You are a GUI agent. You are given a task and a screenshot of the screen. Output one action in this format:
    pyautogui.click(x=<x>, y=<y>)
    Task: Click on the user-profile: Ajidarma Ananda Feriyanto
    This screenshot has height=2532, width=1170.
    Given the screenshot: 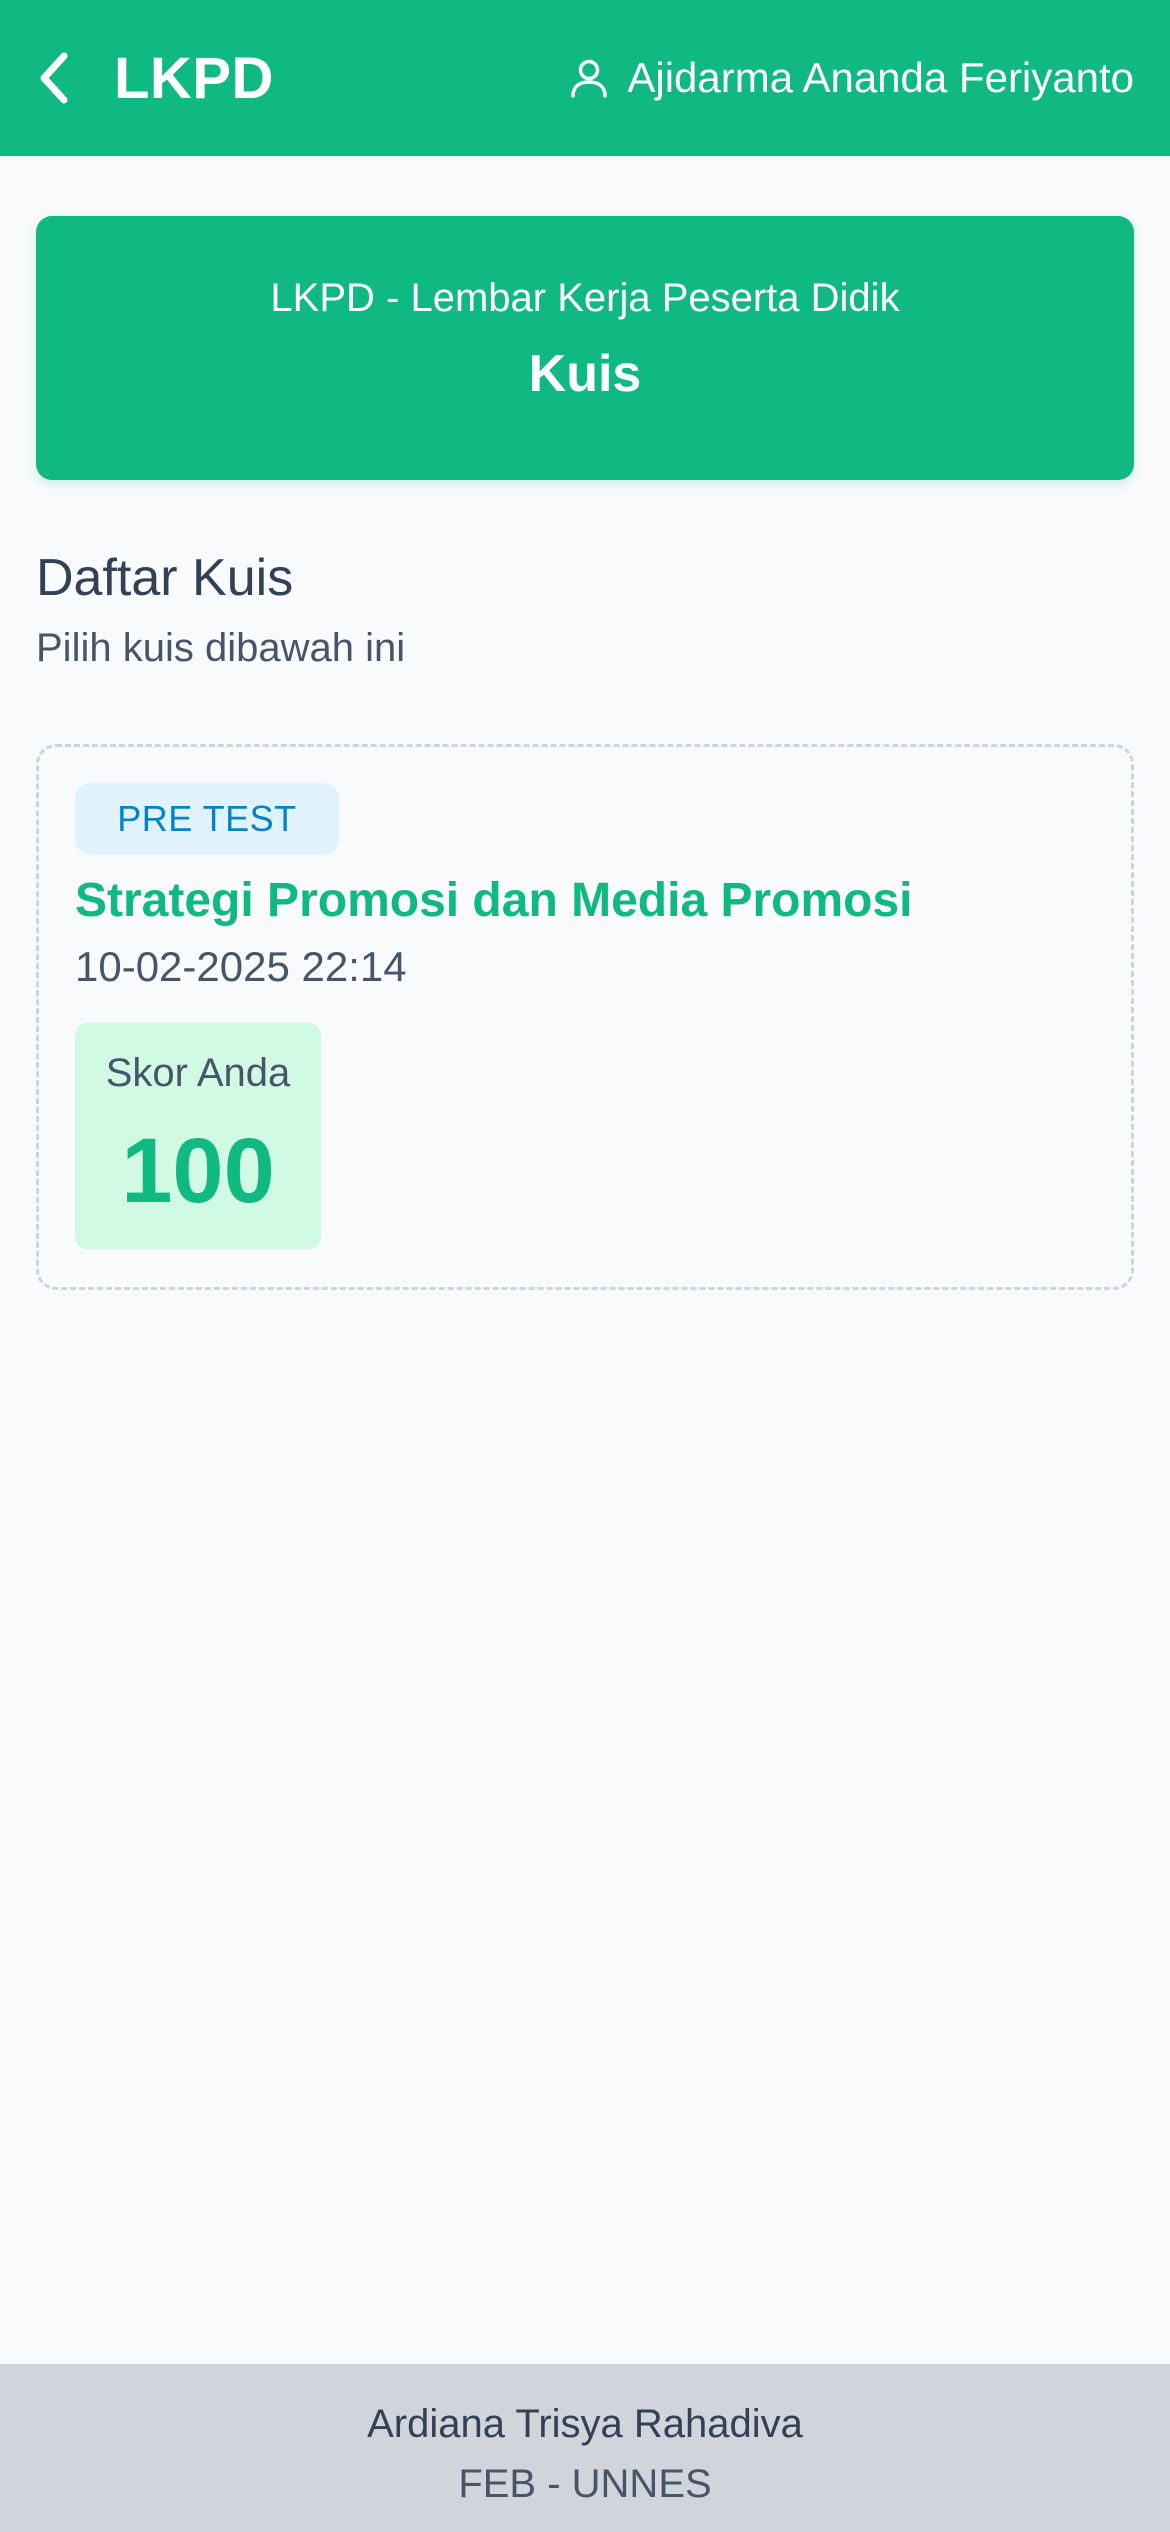 What is the action you would take?
    pyautogui.click(x=850, y=78)
    